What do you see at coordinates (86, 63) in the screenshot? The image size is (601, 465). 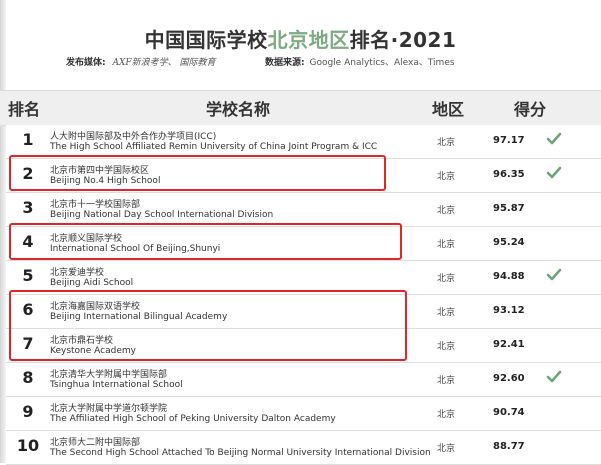 I see `media-label: 发布媒体:` at bounding box center [86, 63].